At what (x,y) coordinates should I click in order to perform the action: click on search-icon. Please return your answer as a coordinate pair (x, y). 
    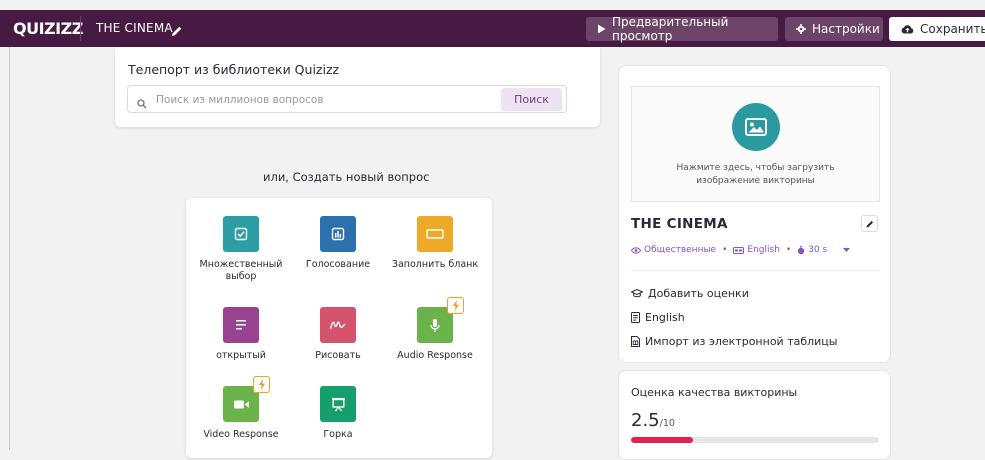
    Looking at the image, I should click on (142, 103).